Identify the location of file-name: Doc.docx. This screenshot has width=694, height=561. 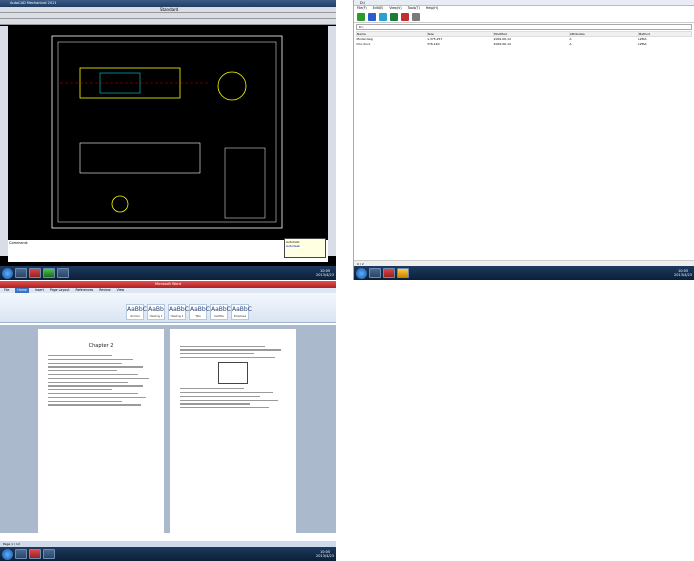
(363, 44).